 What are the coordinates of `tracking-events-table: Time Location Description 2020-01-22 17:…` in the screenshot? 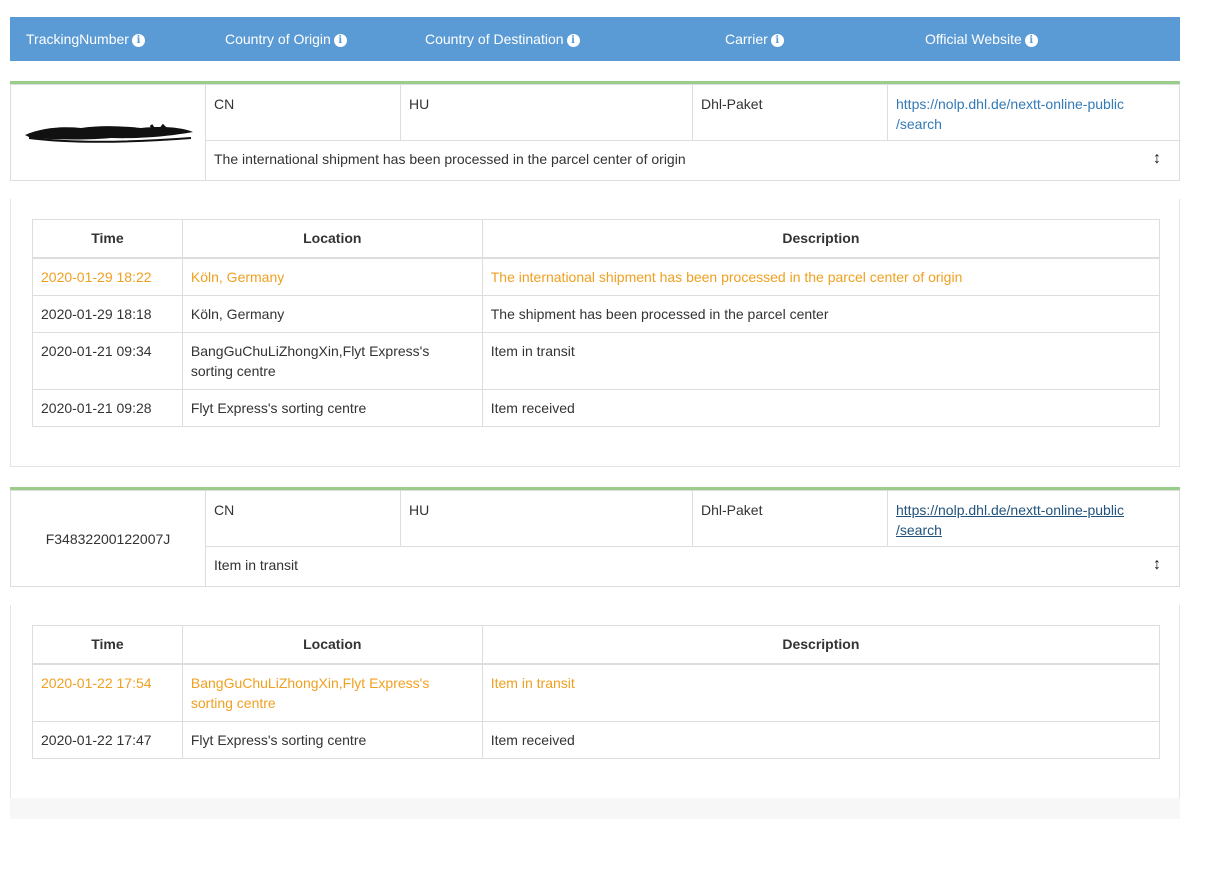 It's located at (596, 692).